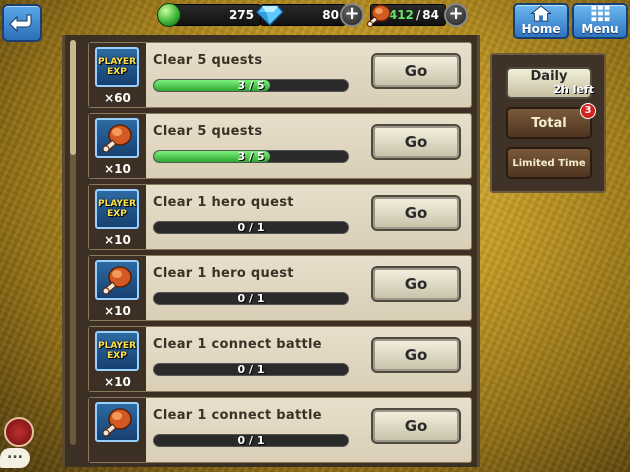  I want to click on quest-filter-panel: Daily 2h left Total 3 Limited Time, so click(548, 123).